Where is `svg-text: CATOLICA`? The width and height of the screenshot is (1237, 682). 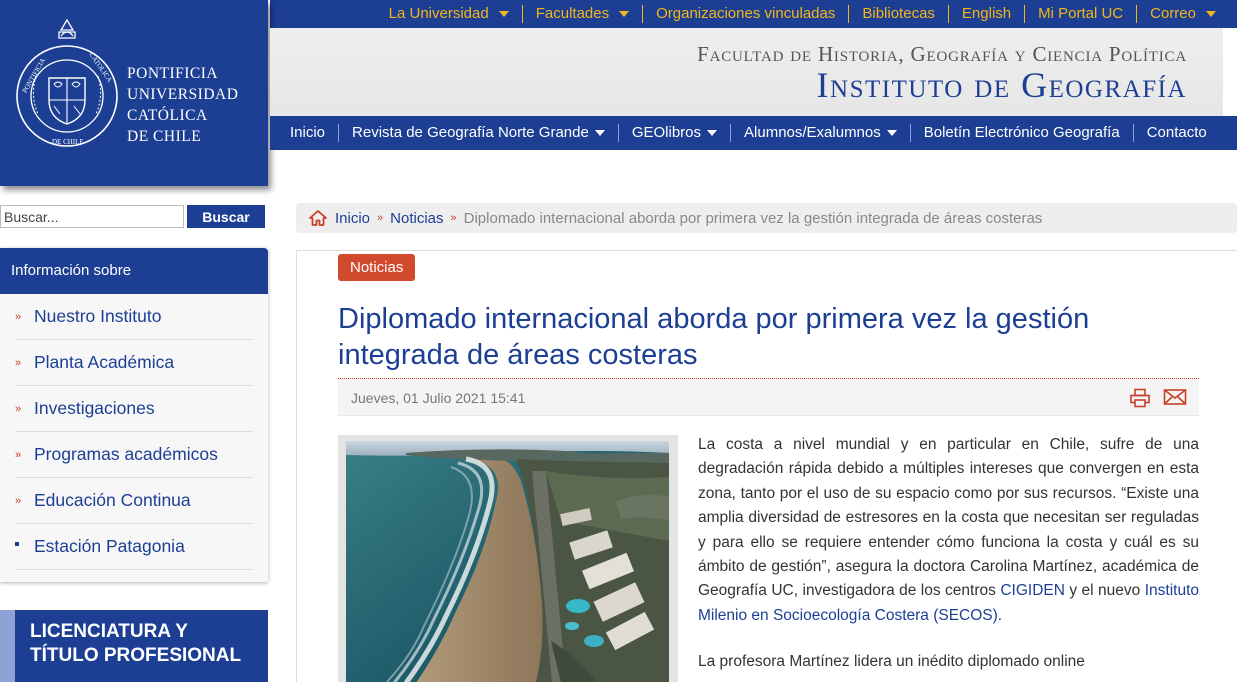 svg-text: CATOLICA is located at coordinates (100, 67).